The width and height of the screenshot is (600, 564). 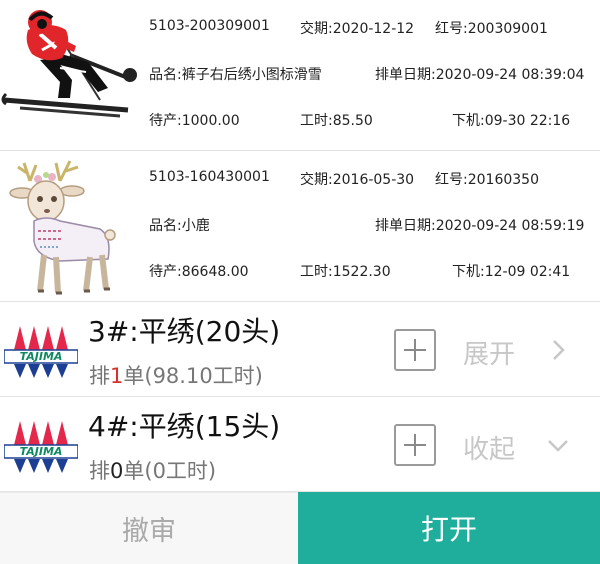 What do you see at coordinates (193, 376) in the screenshot?
I see `summary-suffix: 单(98.10工时)` at bounding box center [193, 376].